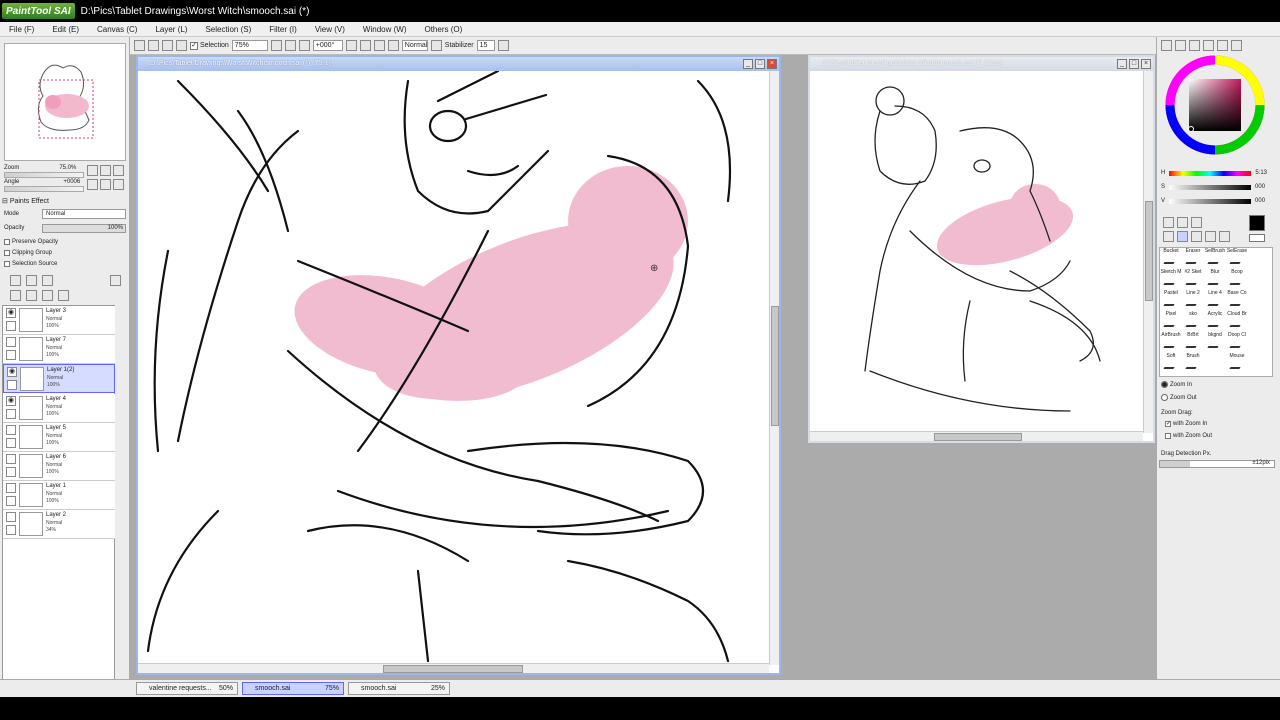  What do you see at coordinates (1171, 321) in the screenshot?
I see `brush-pixel: Pixel` at bounding box center [1171, 321].